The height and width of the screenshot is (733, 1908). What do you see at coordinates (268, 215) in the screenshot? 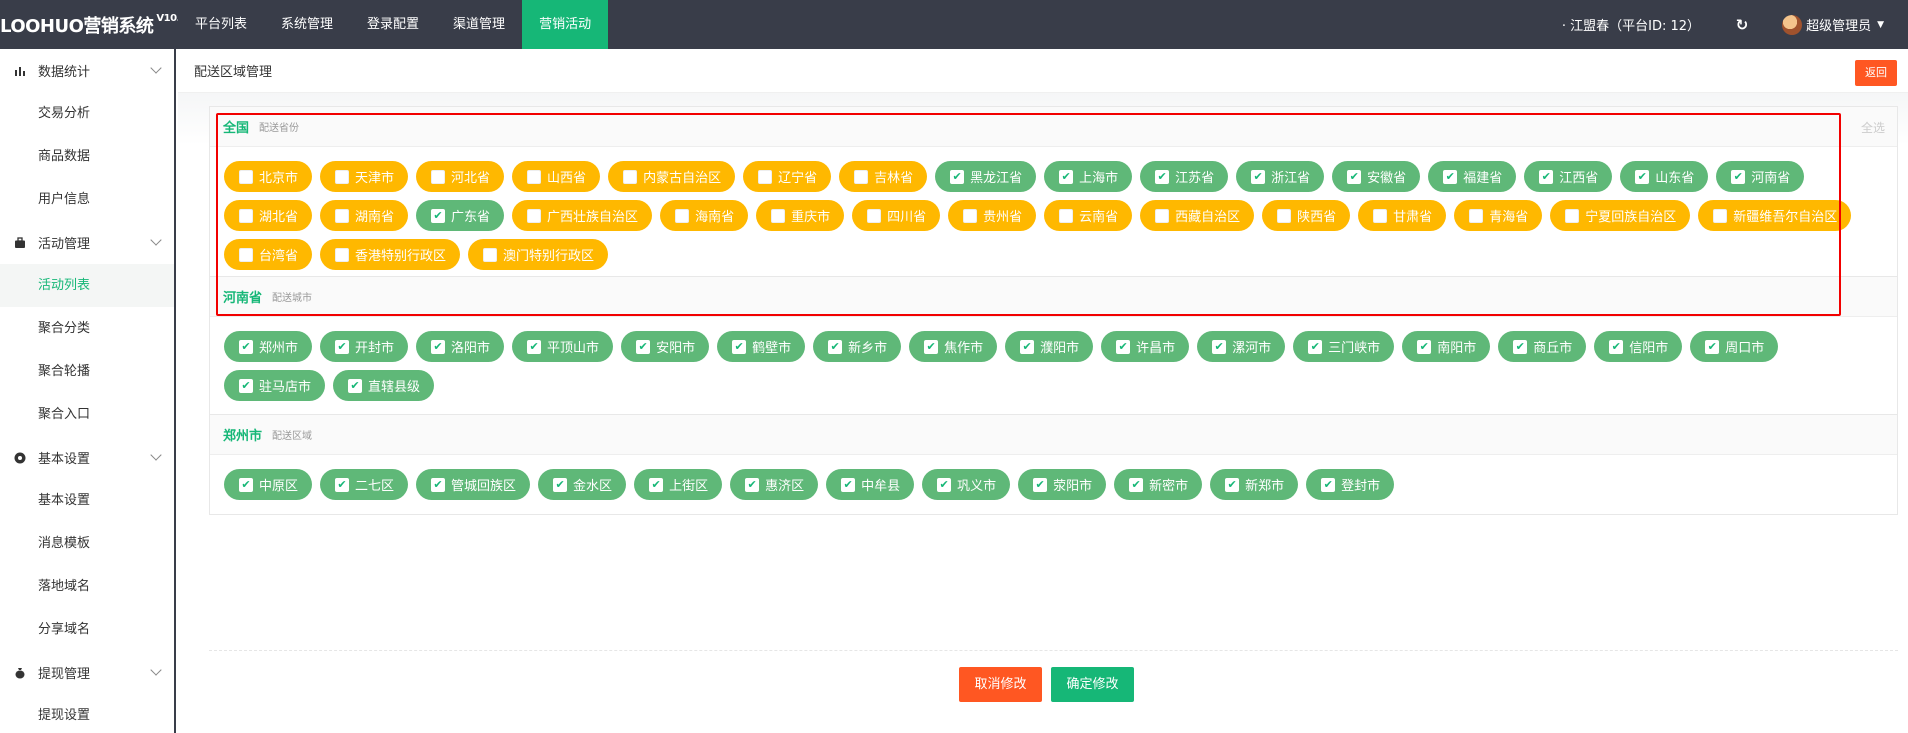
I see `region-checkbox: 湖北省` at bounding box center [268, 215].